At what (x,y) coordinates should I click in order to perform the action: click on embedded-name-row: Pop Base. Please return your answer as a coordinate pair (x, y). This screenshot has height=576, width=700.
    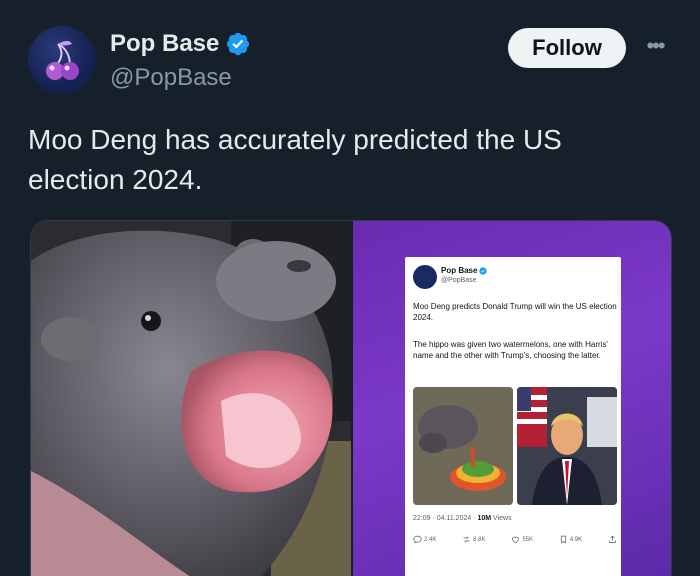
    Looking at the image, I should click on (464, 270).